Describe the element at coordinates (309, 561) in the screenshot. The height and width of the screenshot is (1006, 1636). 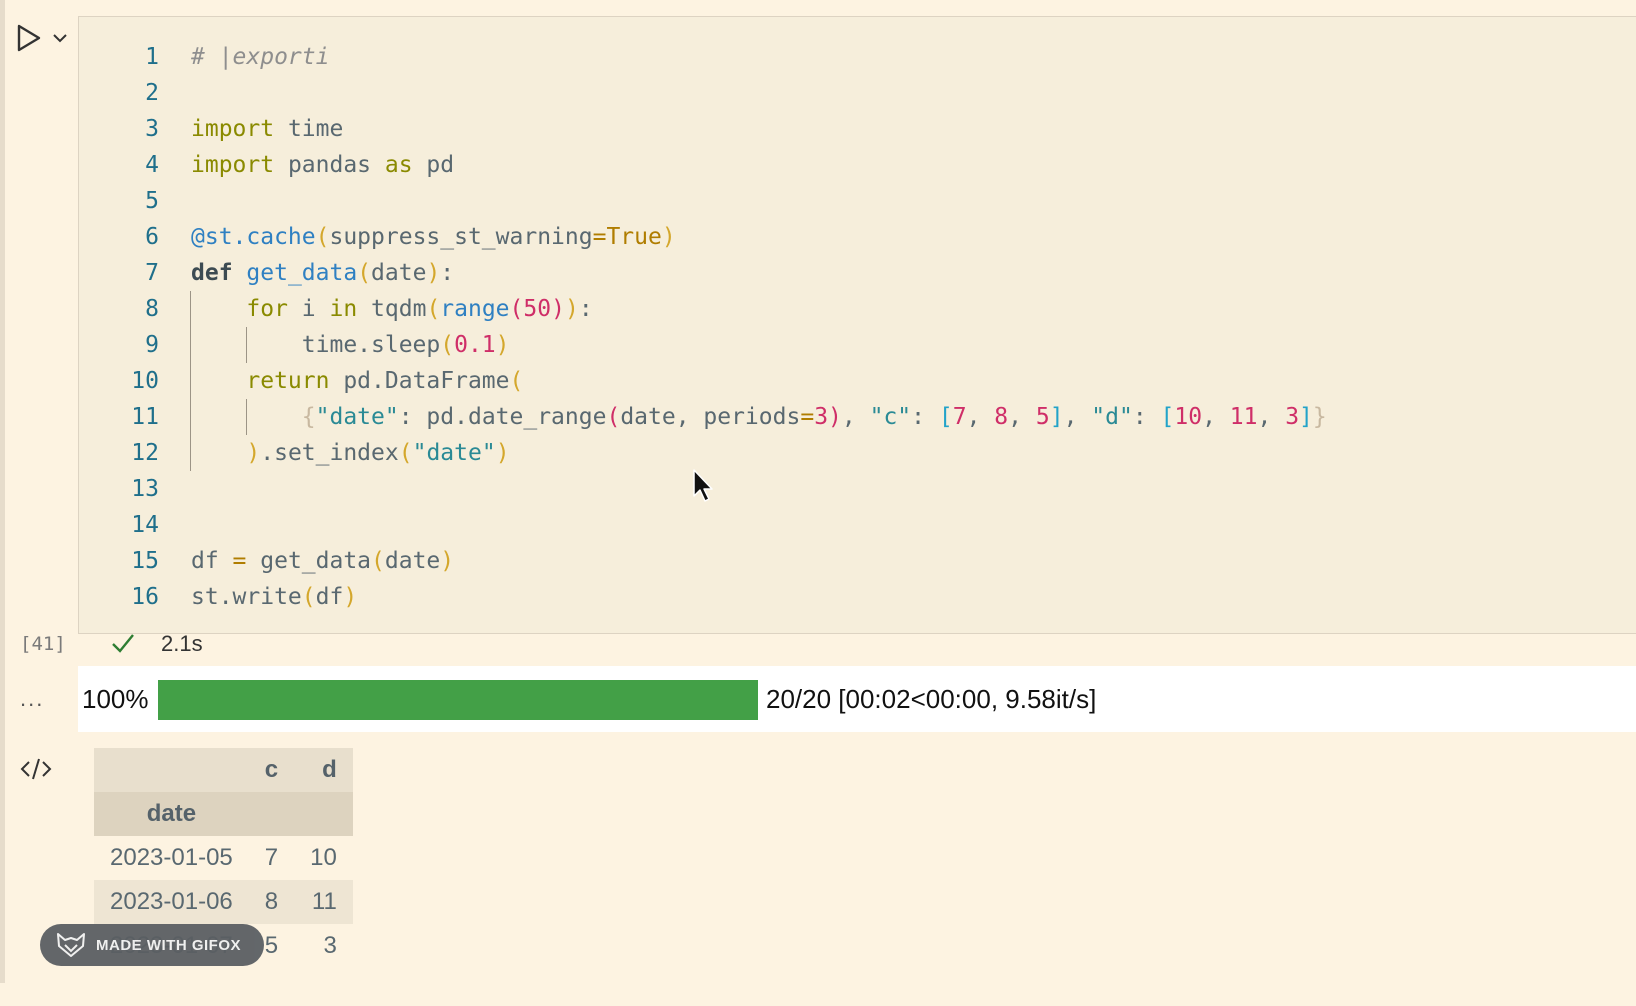
I see `code-token: get_data` at that location.